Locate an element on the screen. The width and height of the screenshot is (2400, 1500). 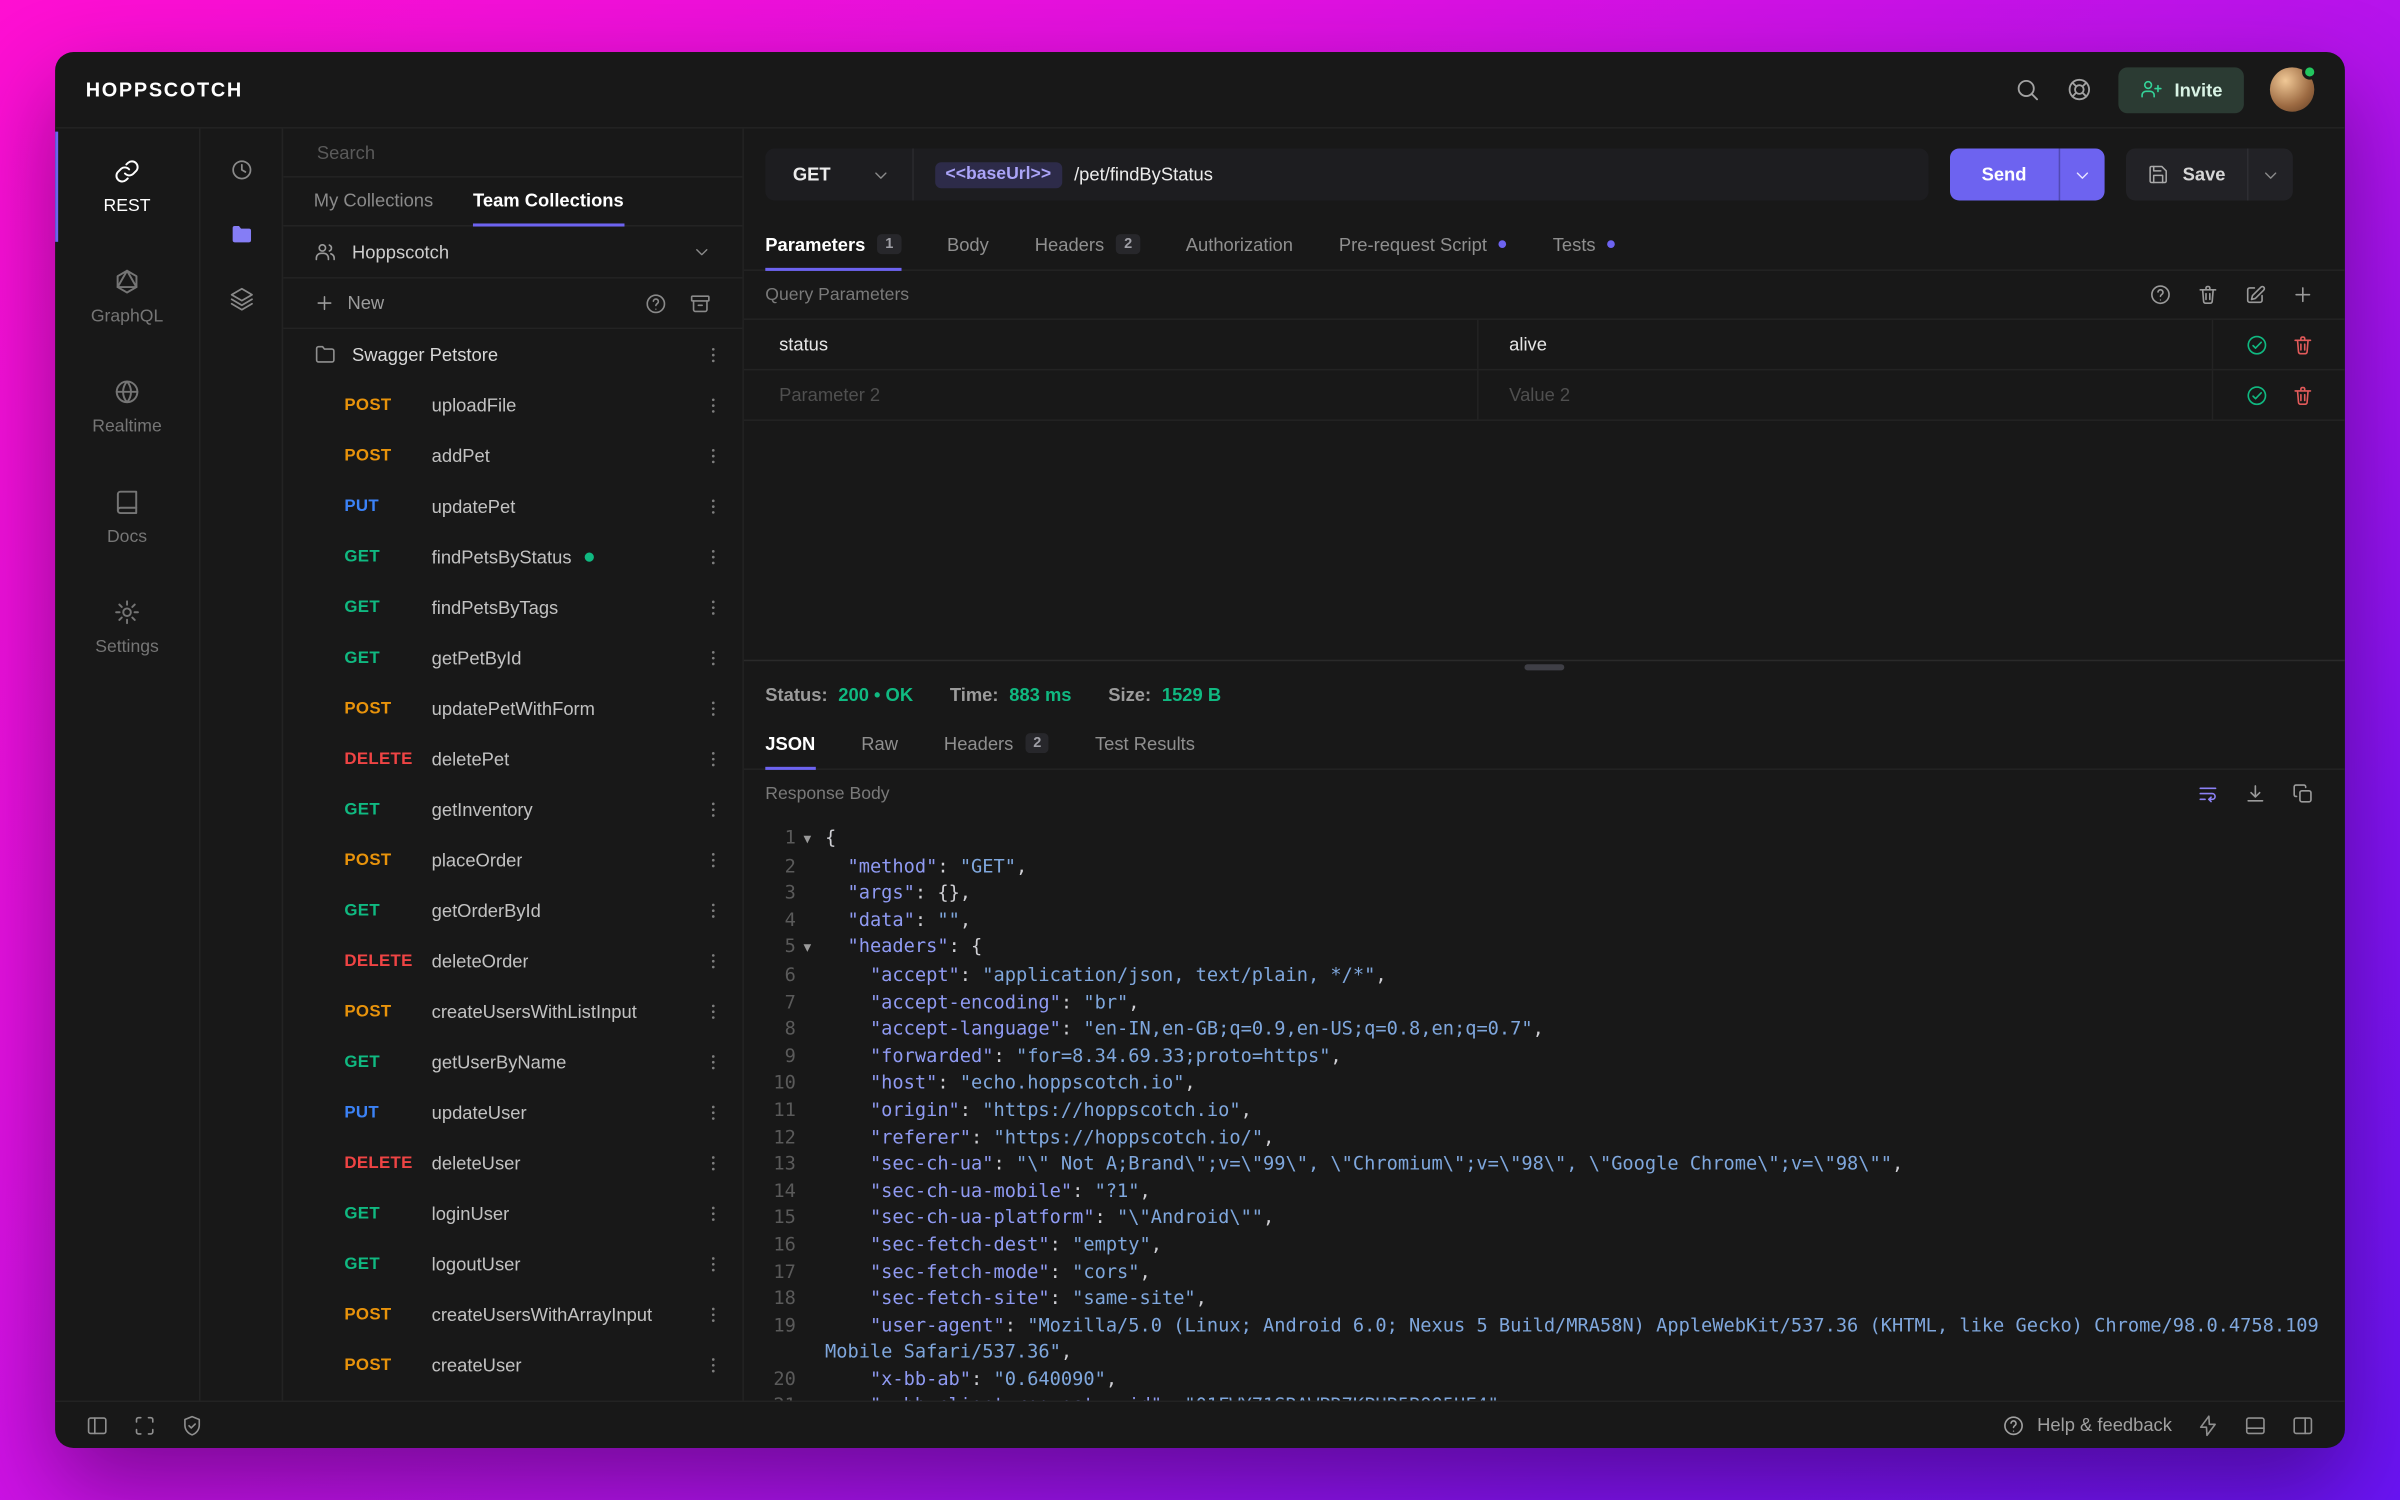
environments-tab-button is located at coordinates (241, 298).